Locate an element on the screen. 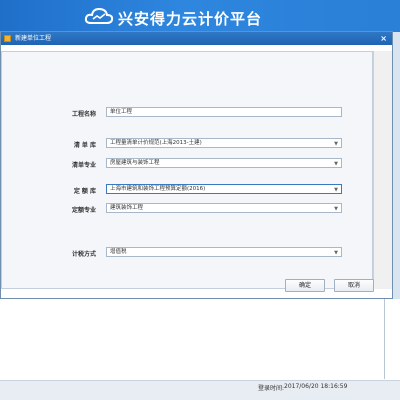 The height and width of the screenshot is (400, 400). project-name-value: 单位工程 is located at coordinates (121, 112).